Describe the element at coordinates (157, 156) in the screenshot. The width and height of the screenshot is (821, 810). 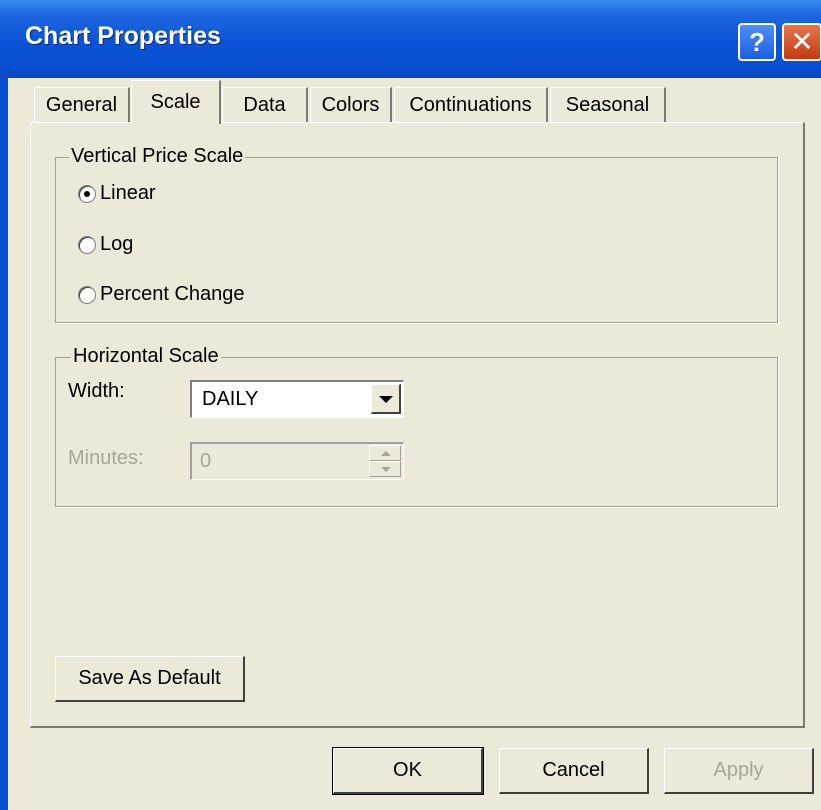
I see `vertical-price-scale-legend: Vertical Price Scale` at that location.